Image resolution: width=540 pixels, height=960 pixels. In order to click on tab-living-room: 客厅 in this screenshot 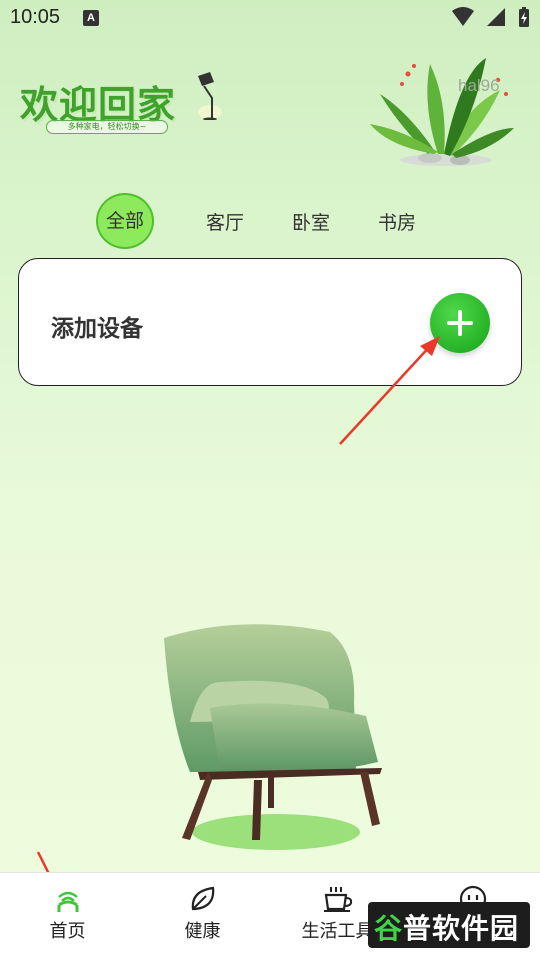, I will do `click(225, 221)`.